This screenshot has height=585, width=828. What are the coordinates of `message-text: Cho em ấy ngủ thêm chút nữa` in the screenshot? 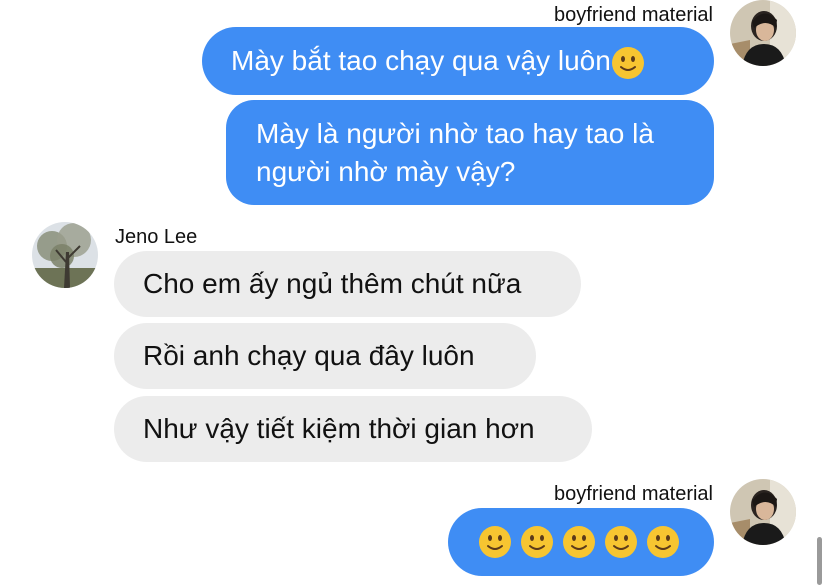 It's located at (332, 283).